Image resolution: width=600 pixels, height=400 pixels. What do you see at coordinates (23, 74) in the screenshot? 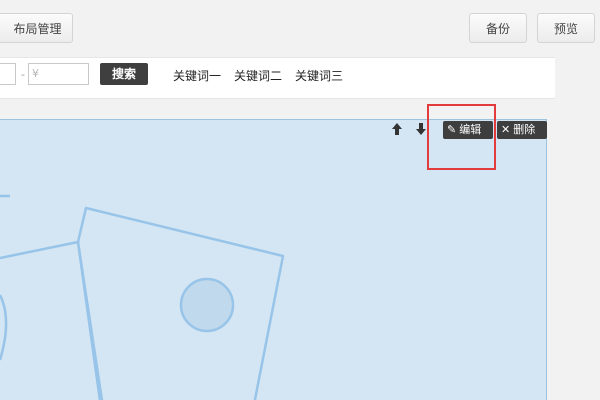
I see `price-range-dash: -` at bounding box center [23, 74].